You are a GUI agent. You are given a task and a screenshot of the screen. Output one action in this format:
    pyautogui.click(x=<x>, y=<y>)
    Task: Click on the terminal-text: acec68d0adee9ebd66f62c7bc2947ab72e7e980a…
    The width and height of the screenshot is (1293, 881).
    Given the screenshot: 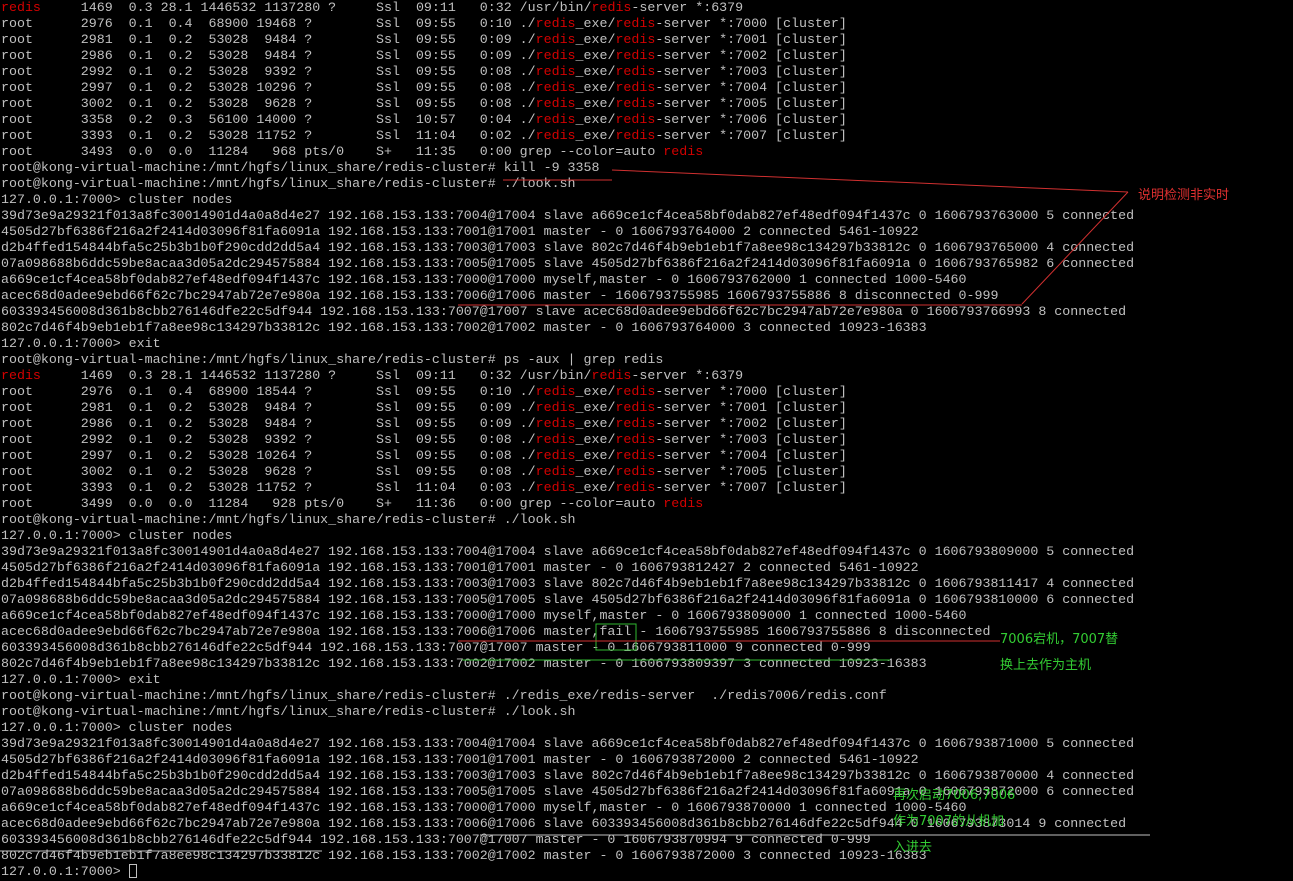 What is the action you would take?
    pyautogui.click(x=500, y=295)
    